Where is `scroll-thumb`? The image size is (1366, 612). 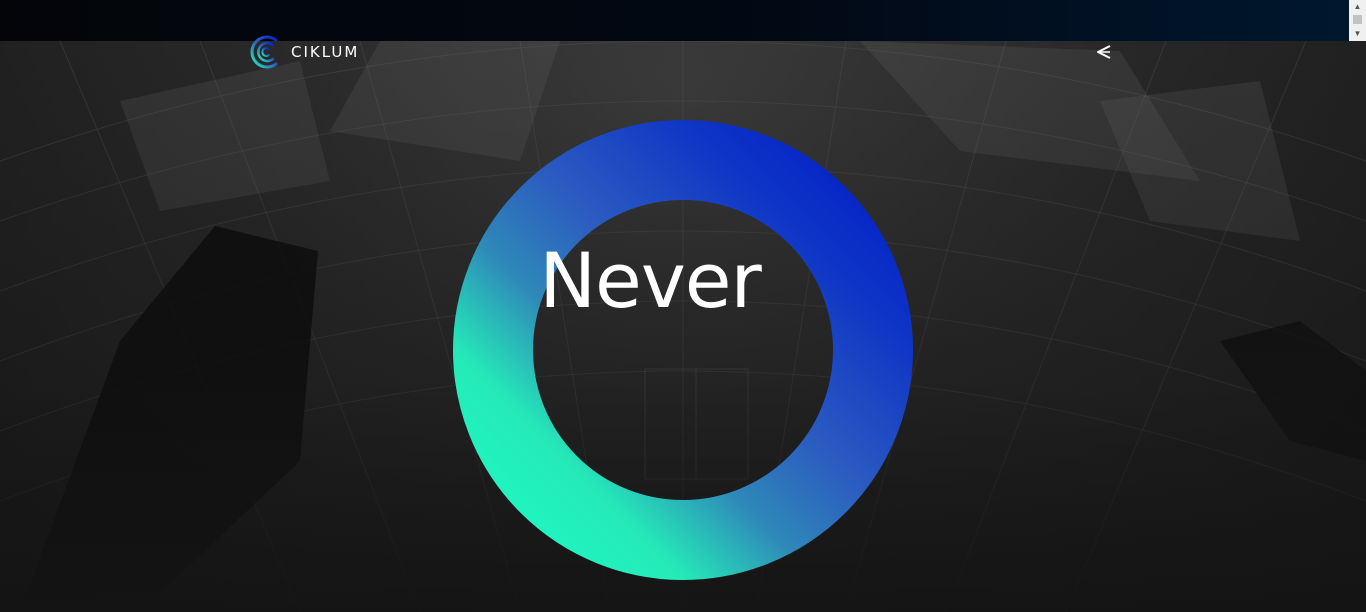 scroll-thumb is located at coordinates (1357, 19).